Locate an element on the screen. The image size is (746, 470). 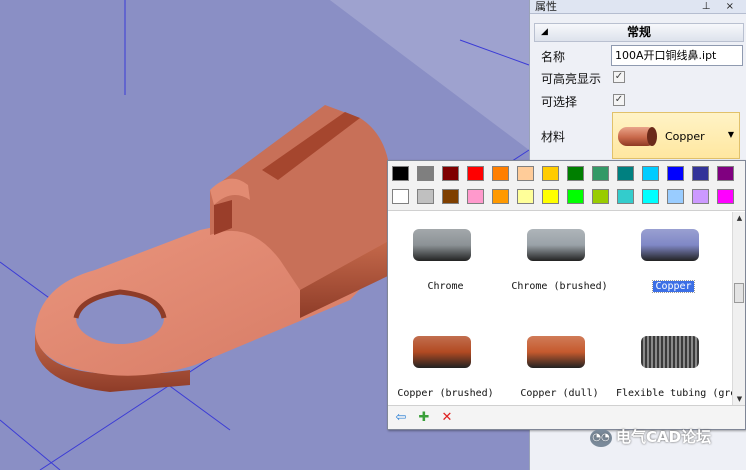
material-name: Flexible tubing (grey) is located at coordinates (674, 393).